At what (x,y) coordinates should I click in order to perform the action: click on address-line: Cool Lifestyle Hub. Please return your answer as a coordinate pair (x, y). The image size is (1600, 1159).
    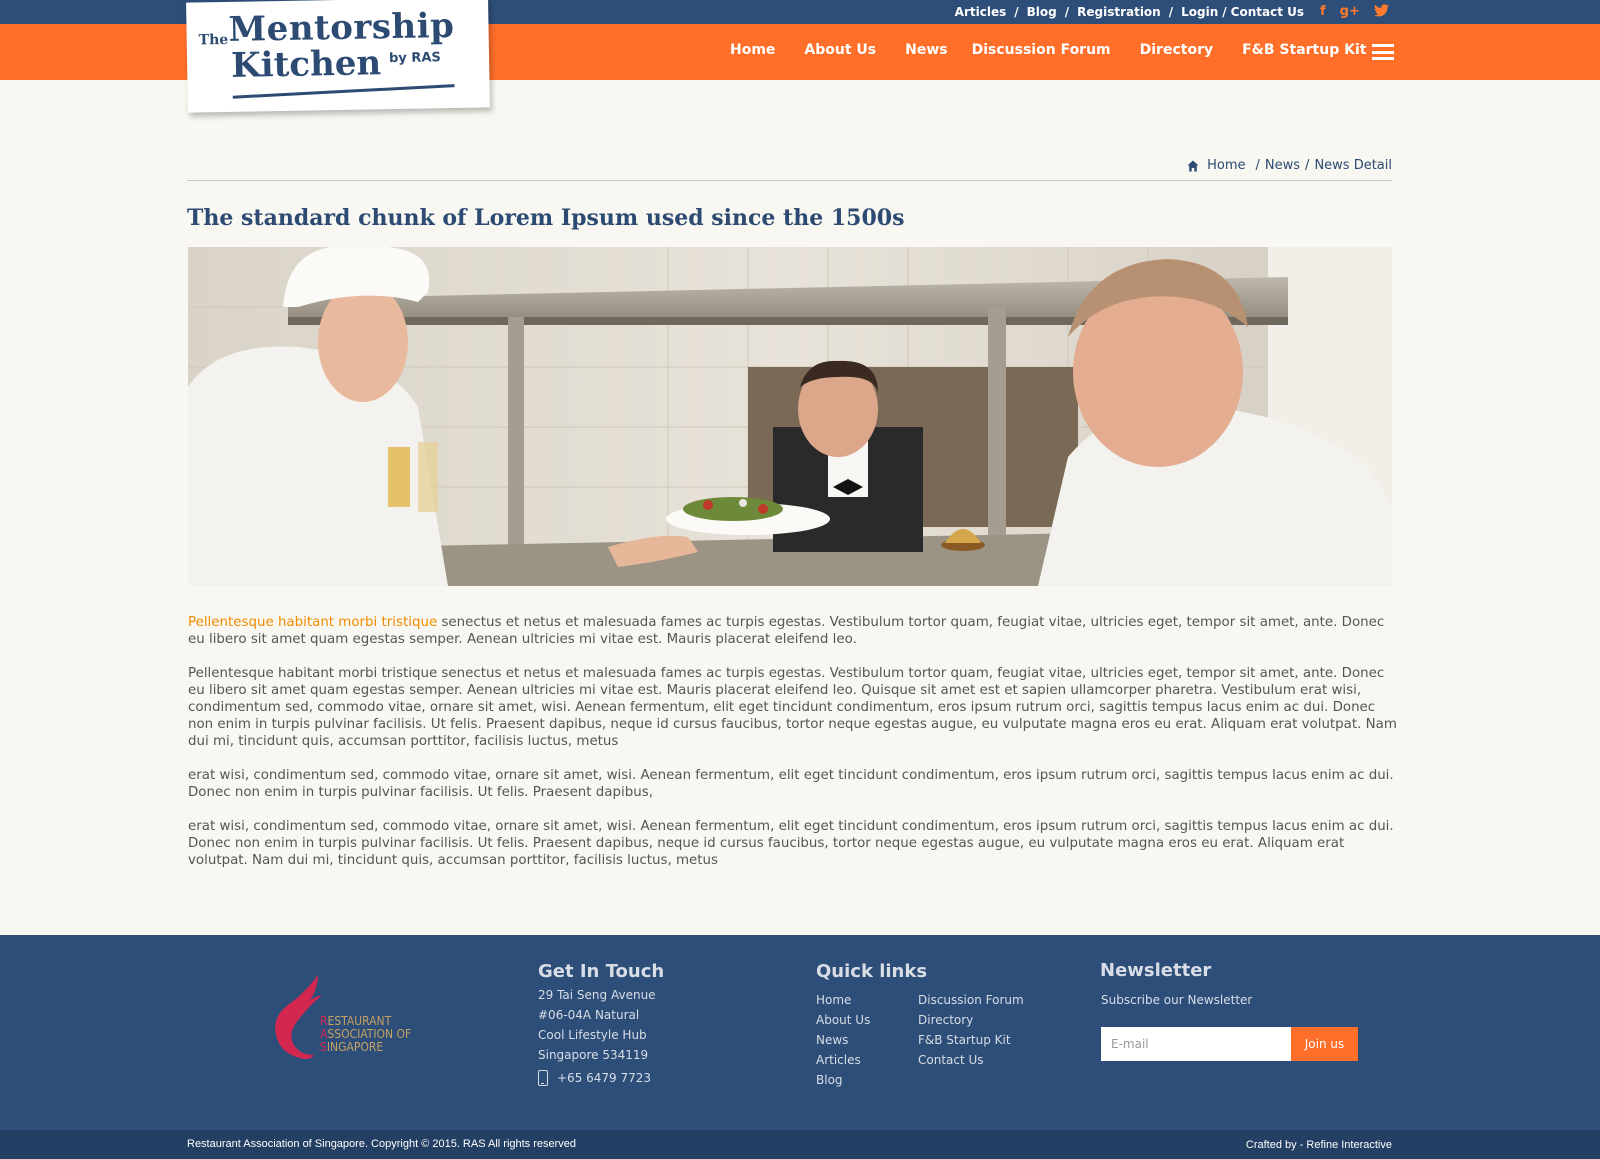
    Looking at the image, I should click on (592, 1035).